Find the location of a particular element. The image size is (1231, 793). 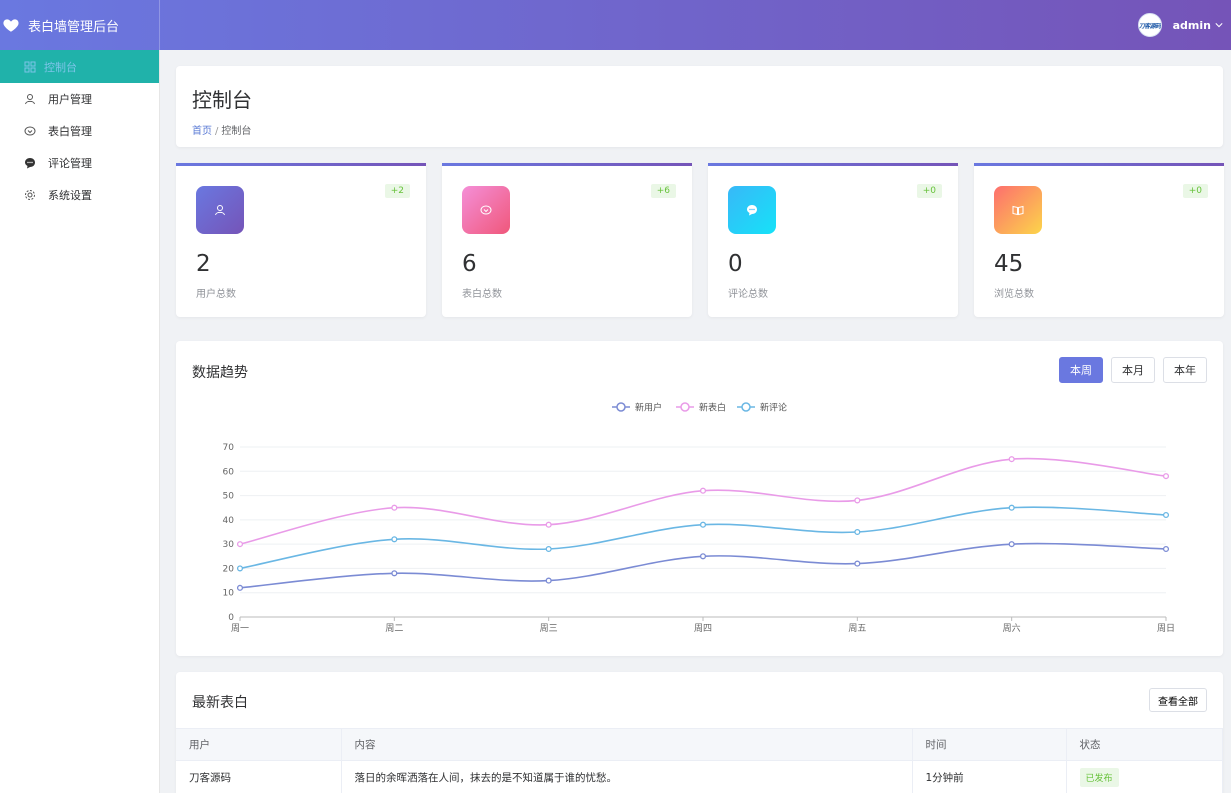

sidebar-item-users: 用户管理 is located at coordinates (79, 99).